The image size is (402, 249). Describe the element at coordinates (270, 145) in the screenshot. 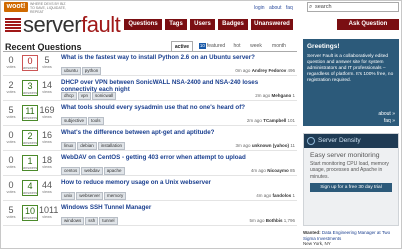

I see `user-link: unknown (yahoo)` at that location.